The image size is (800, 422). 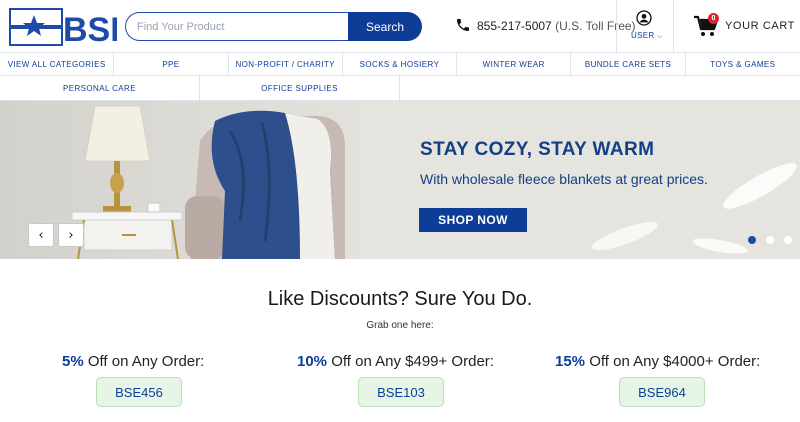 What do you see at coordinates (514, 26) in the screenshot?
I see `phone-number-value: 855-217-5007` at bounding box center [514, 26].